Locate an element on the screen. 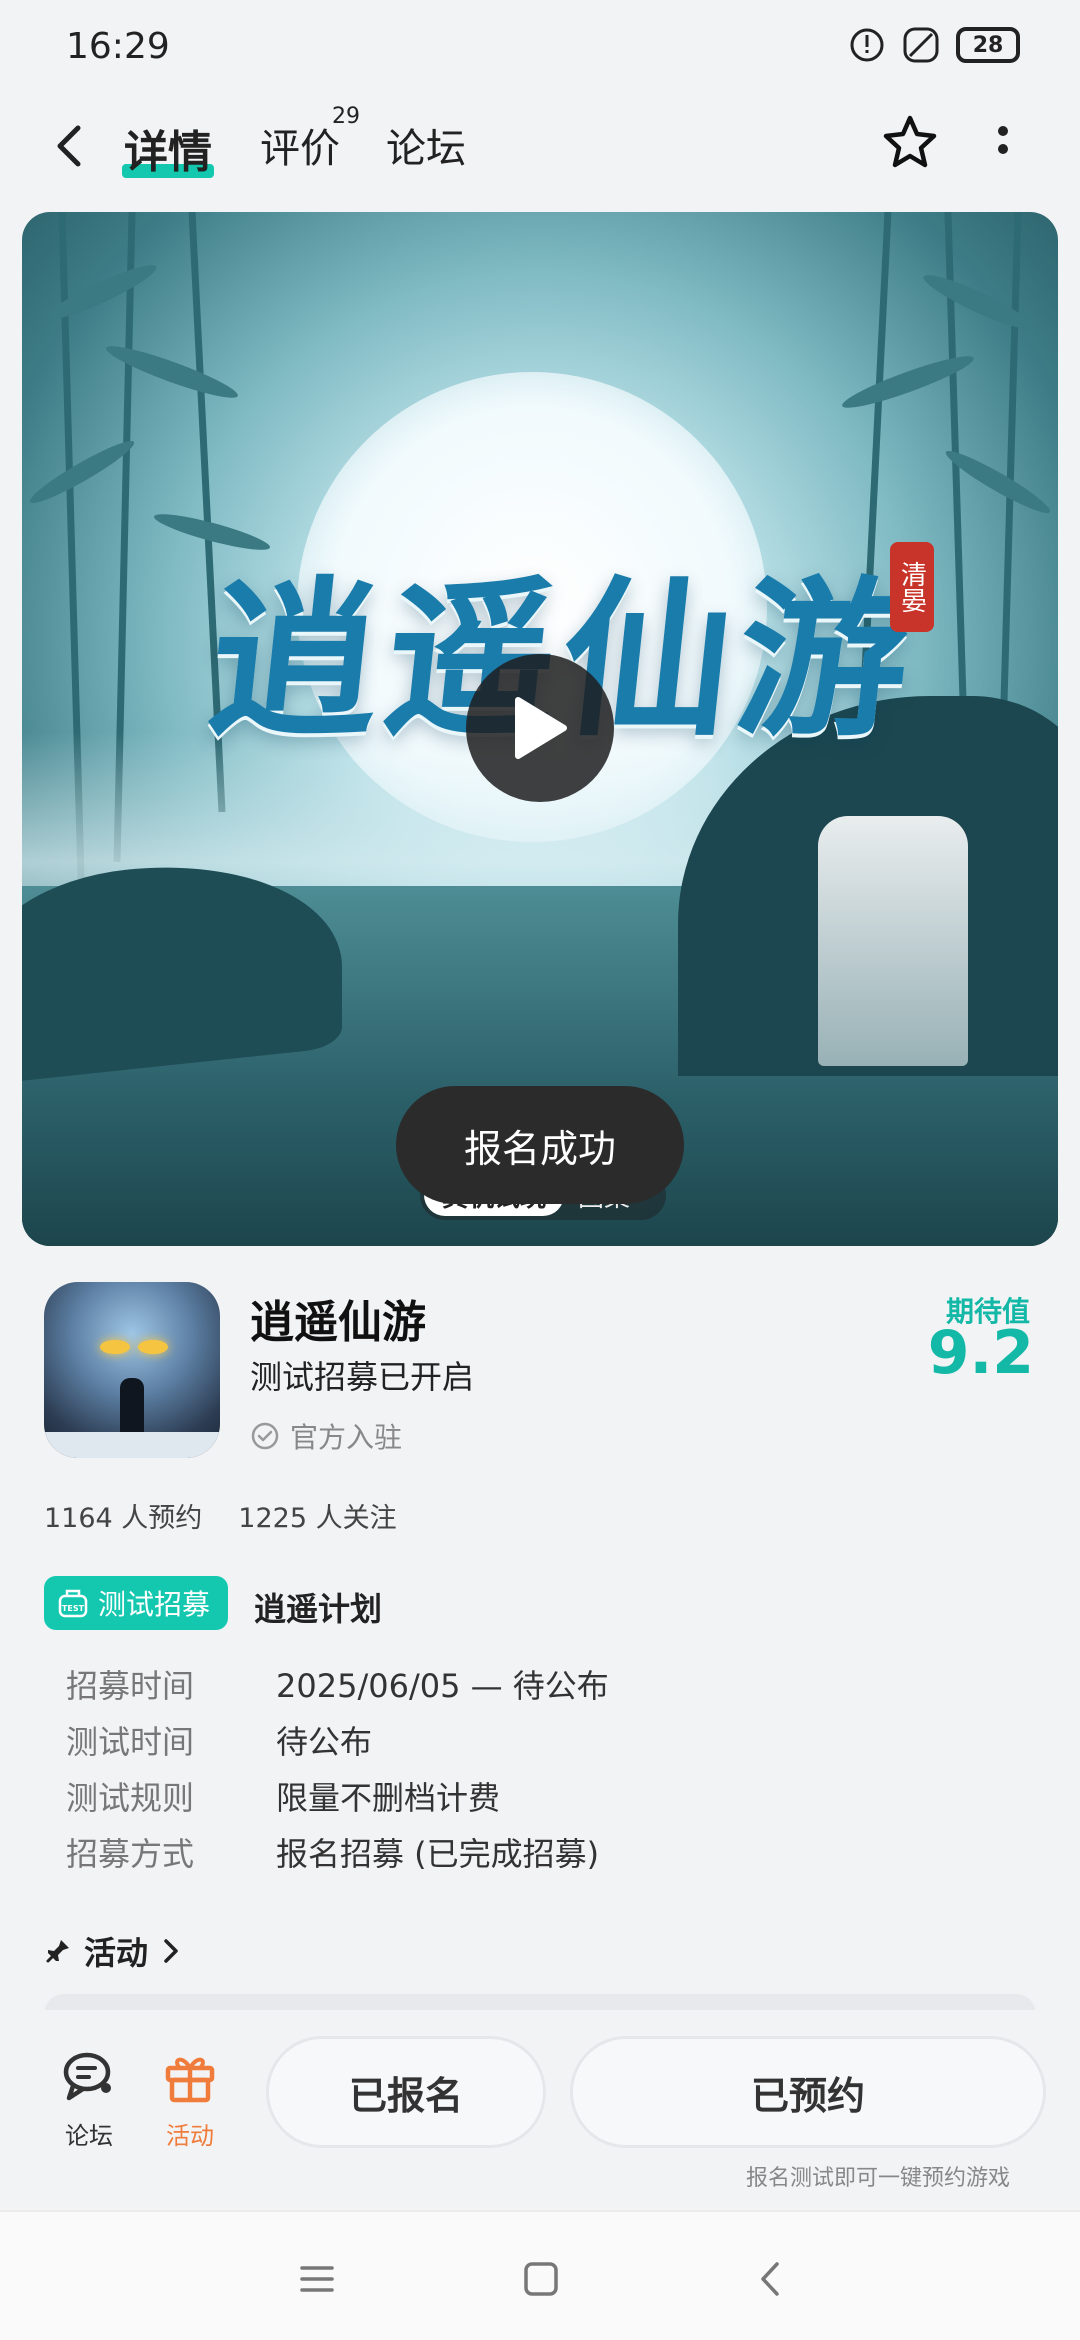 This screenshot has height=2340, width=1080. forum-chat-icon is located at coordinates (87, 2076).